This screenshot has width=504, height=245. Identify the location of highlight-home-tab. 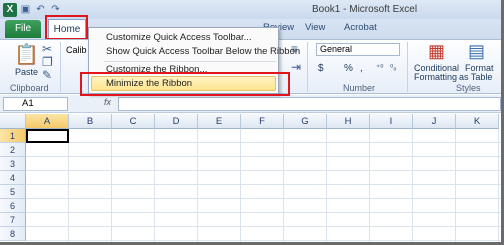
(66, 27).